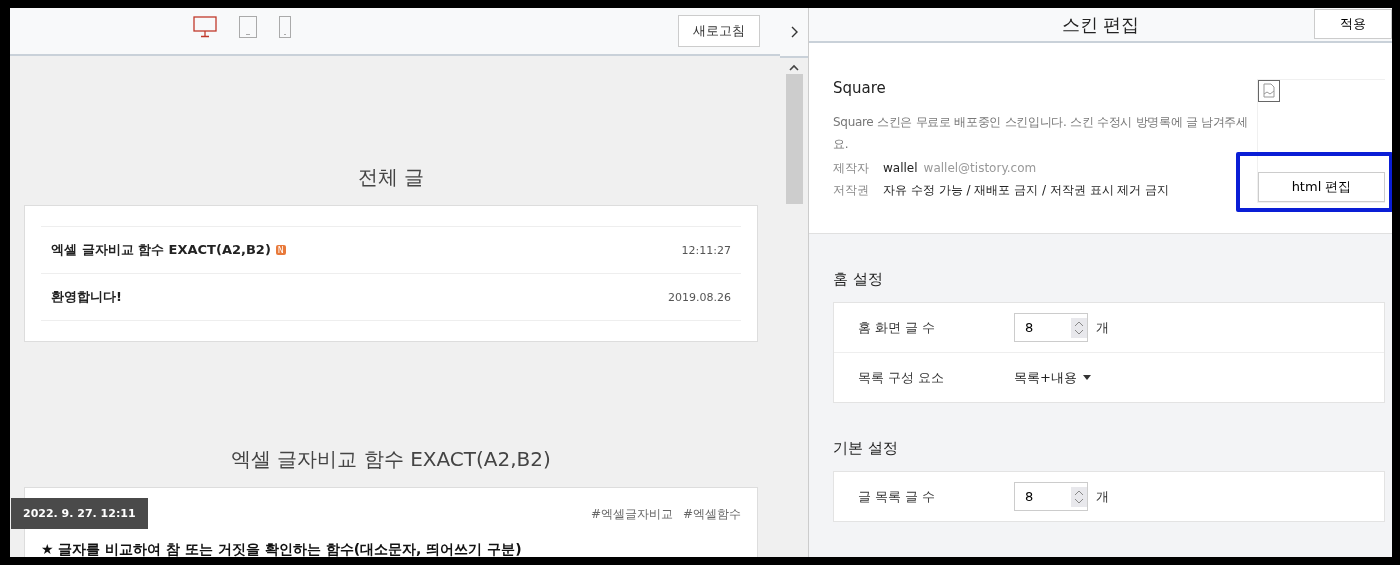 The image size is (1400, 565). I want to click on dropdown: 목록+내용, so click(1052, 377).